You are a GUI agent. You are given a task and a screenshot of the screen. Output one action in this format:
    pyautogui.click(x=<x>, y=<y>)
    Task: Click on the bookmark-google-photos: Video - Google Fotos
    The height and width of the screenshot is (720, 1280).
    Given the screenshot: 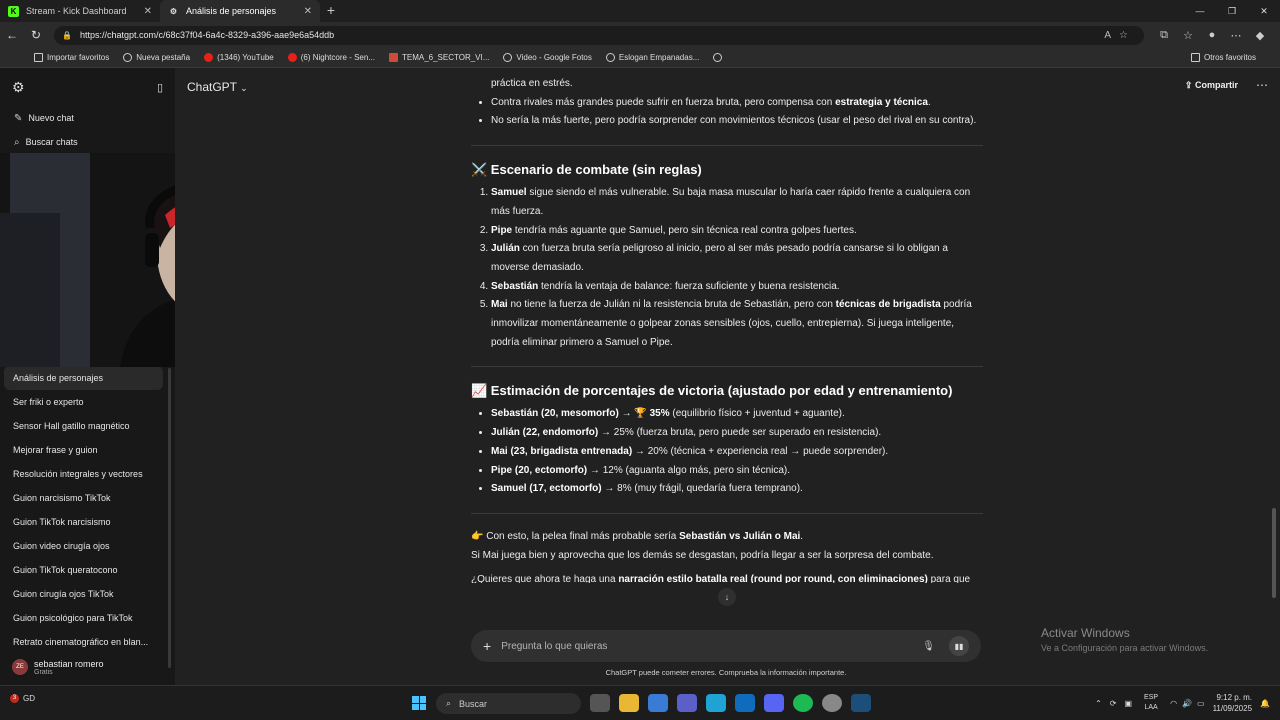 What is the action you would take?
    pyautogui.click(x=547, y=57)
    